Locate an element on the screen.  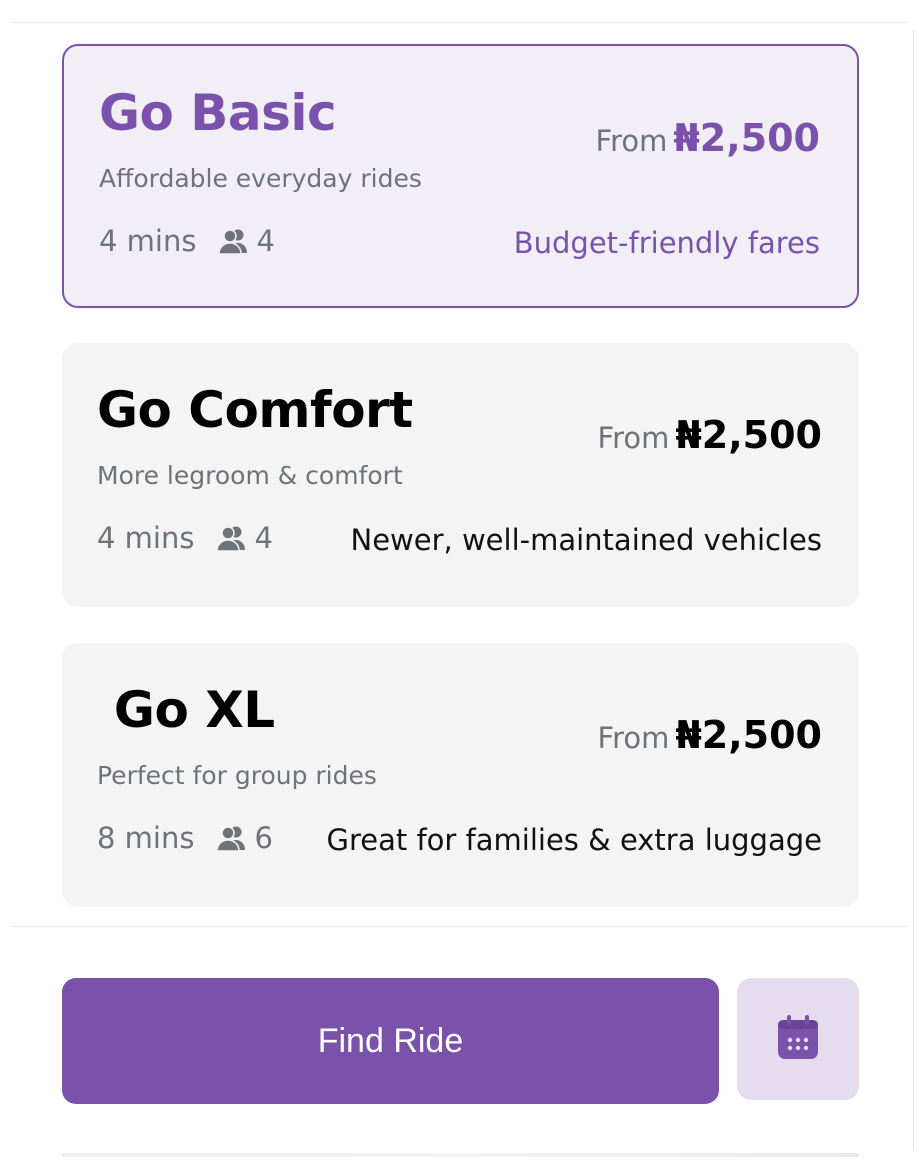
ride-eta: 8 mins is located at coordinates (146, 838).